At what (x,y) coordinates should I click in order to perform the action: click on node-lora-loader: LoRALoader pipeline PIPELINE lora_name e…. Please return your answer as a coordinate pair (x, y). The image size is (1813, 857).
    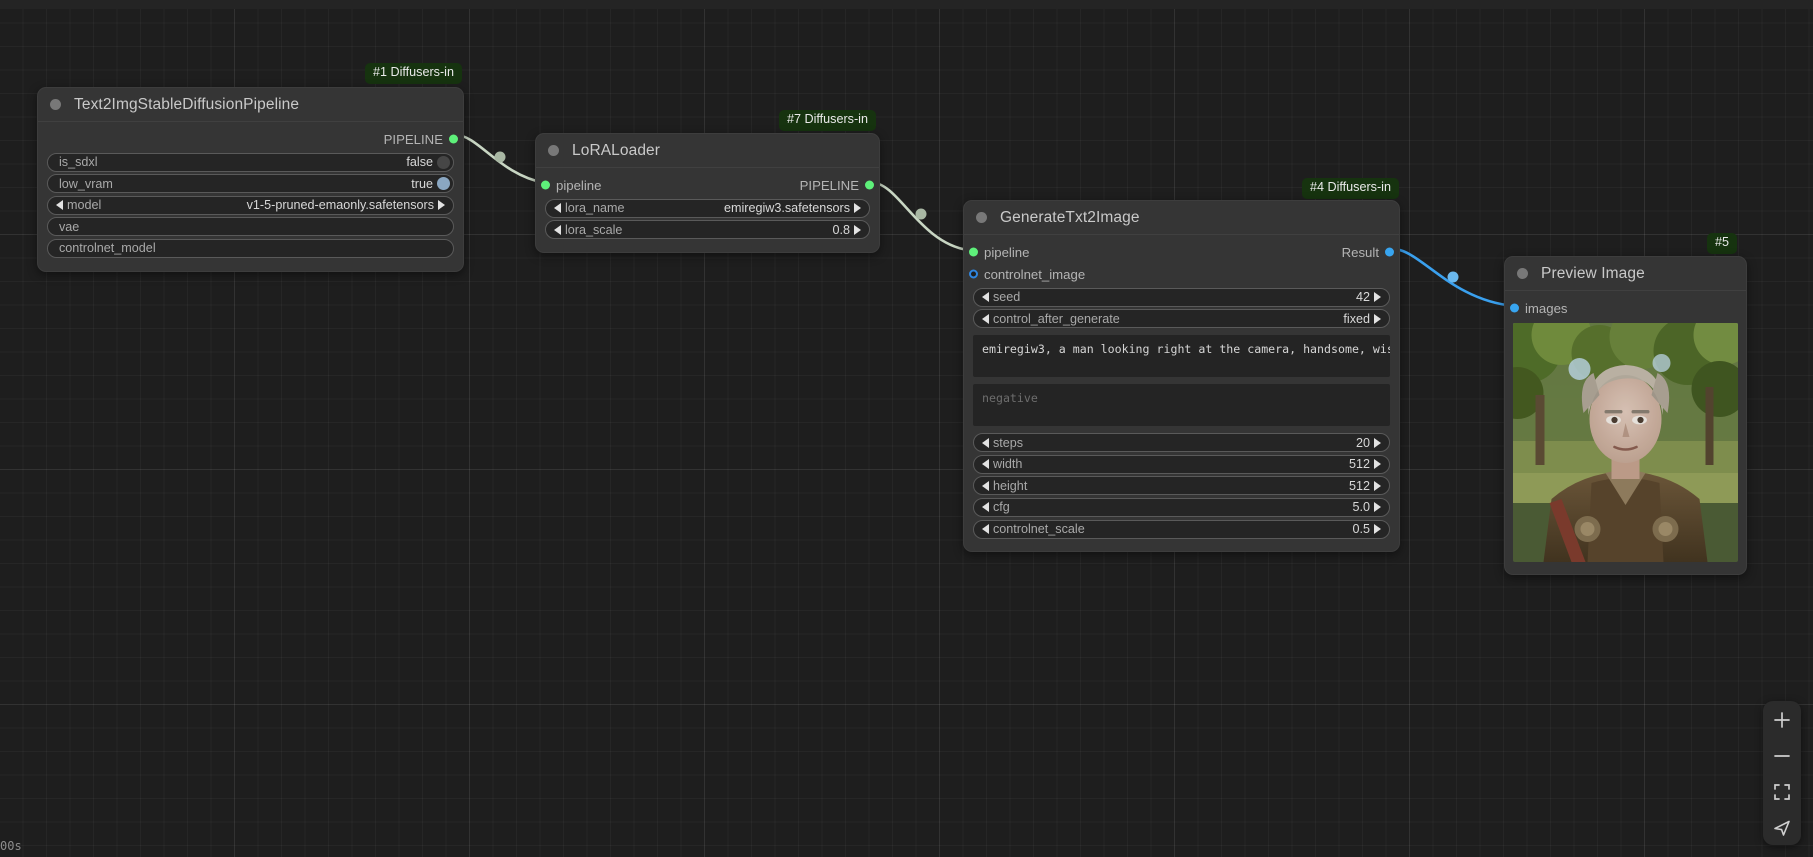
    Looking at the image, I should click on (707, 193).